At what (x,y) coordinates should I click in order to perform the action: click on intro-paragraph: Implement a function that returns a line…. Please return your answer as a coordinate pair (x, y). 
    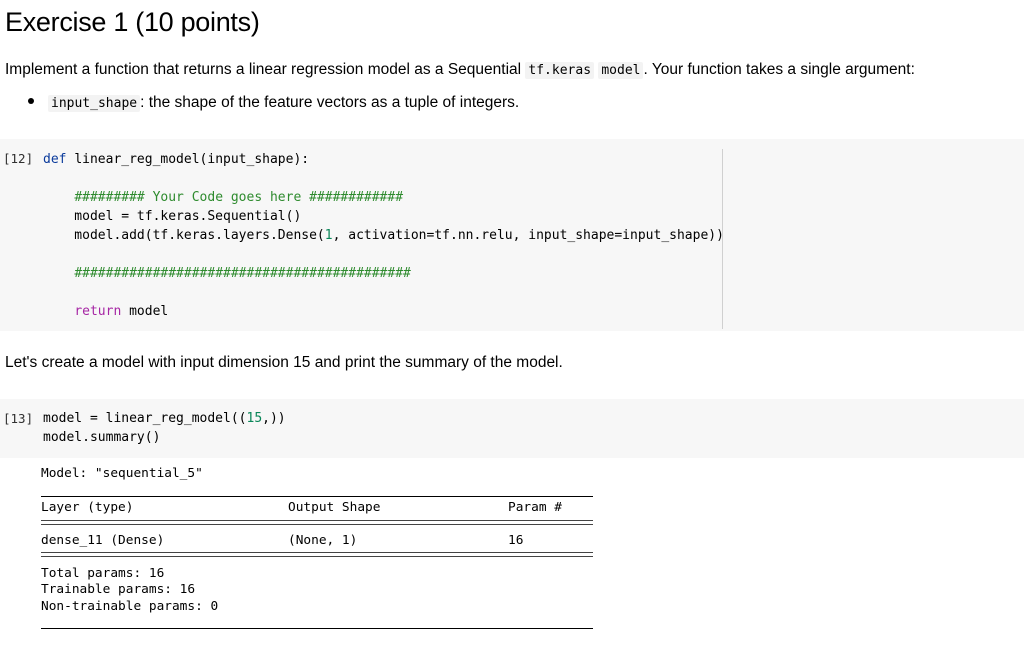
    Looking at the image, I should click on (460, 70).